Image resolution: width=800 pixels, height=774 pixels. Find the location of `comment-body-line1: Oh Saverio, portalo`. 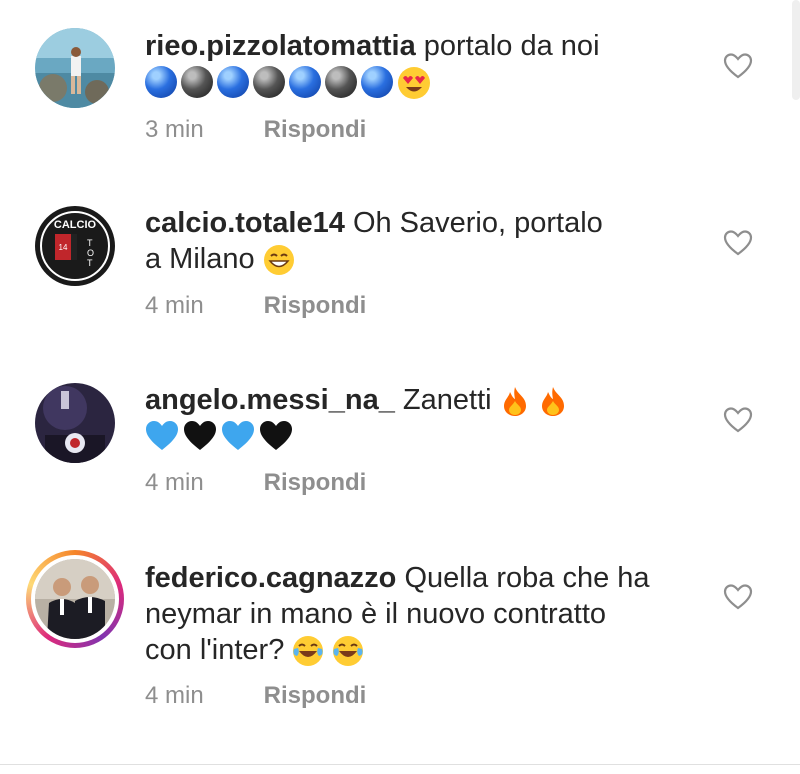

comment-body-line1: Oh Saverio, portalo is located at coordinates (477, 223).